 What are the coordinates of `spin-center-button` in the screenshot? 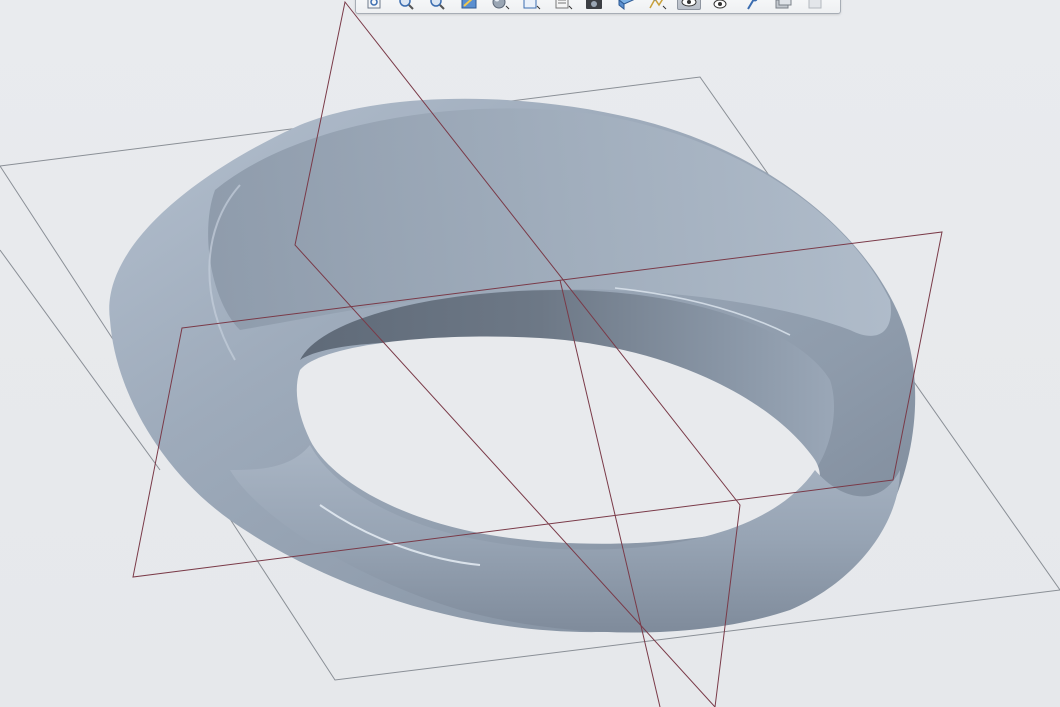 It's located at (752, 5).